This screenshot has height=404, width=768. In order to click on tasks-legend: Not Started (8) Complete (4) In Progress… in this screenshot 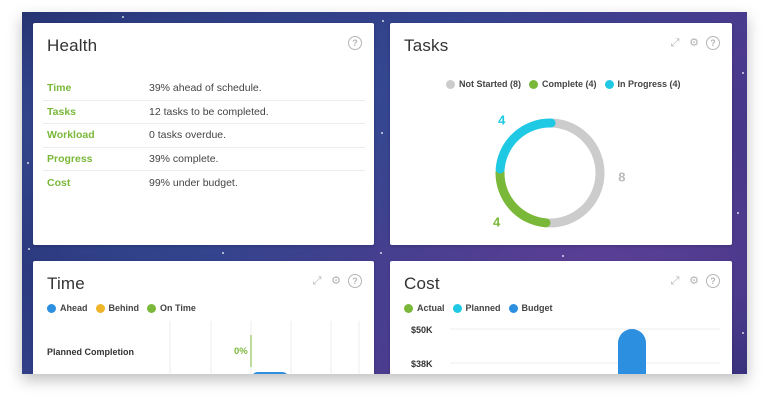, I will do `click(563, 84)`.